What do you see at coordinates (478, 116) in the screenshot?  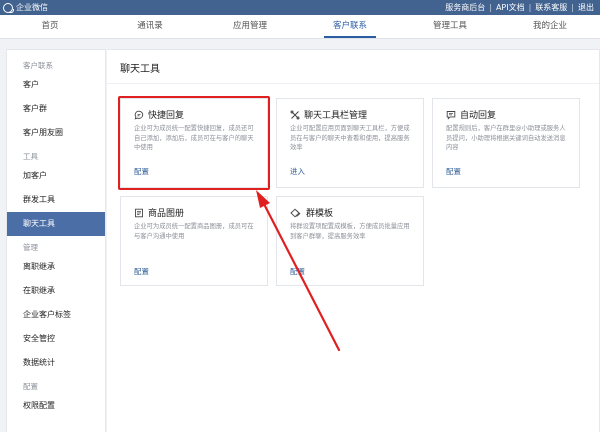 I see `card-title: 自动回复` at bounding box center [478, 116].